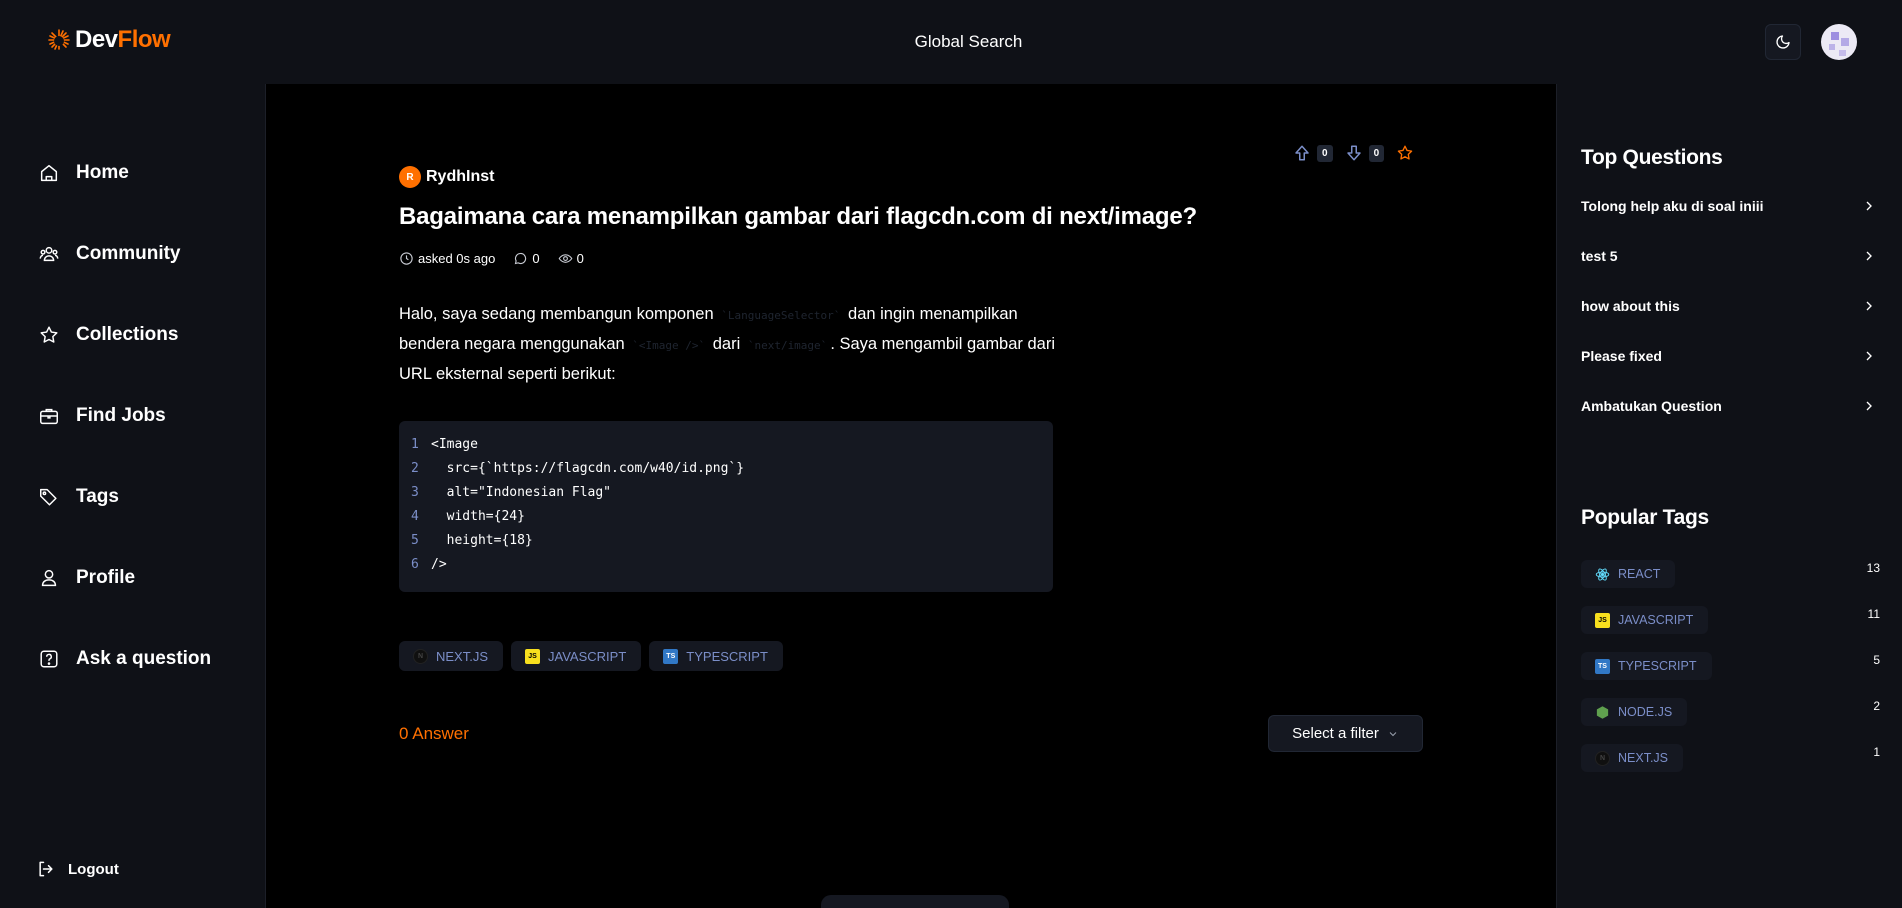 This screenshot has height=908, width=1902. What do you see at coordinates (451, 656) in the screenshot?
I see `tag-nextjs: N NEXT.JS` at bounding box center [451, 656].